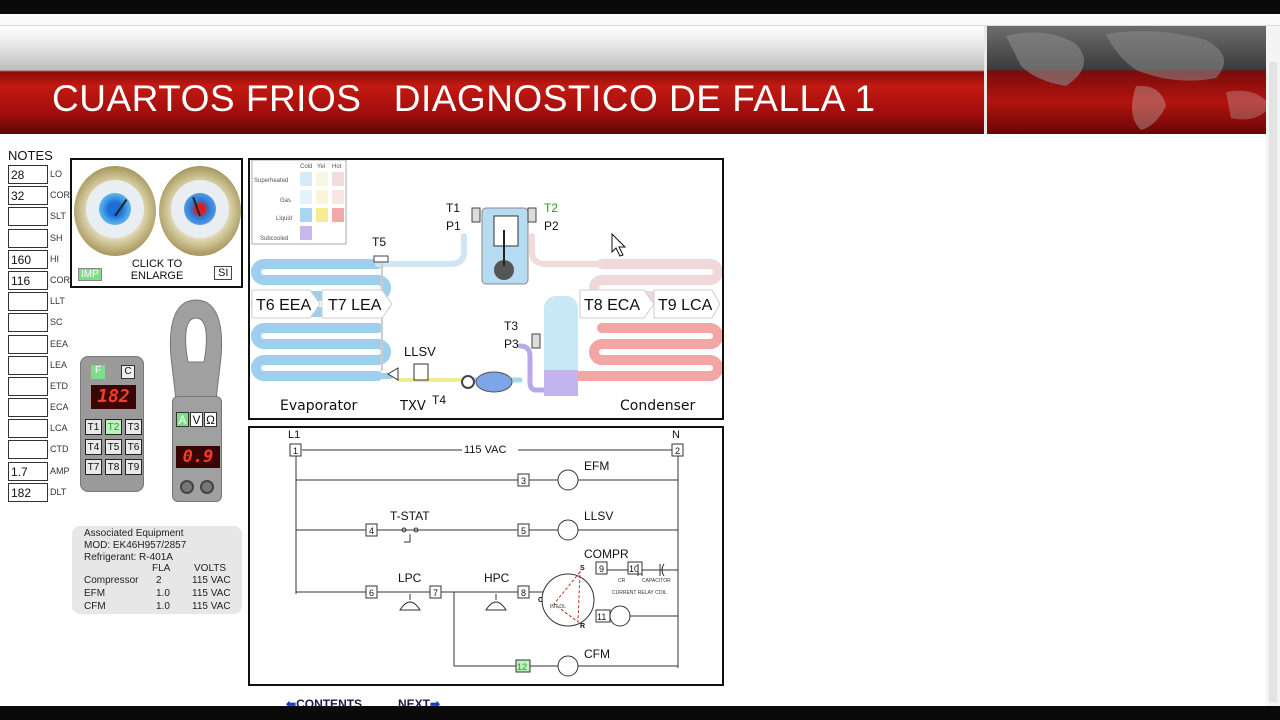 This screenshot has width=1280, height=720. Describe the element at coordinates (93, 447) in the screenshot. I see `sensor-button-t4: T4` at that location.